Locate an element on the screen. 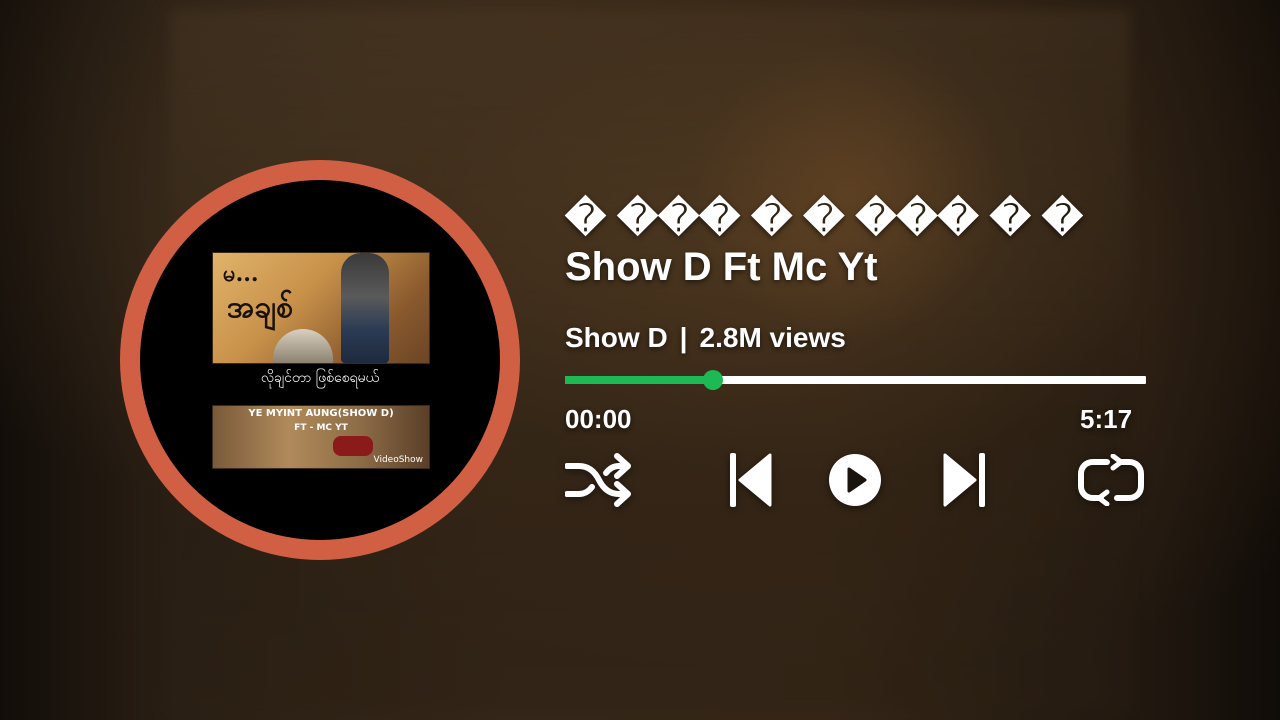  album-art-watermark: VideoShow is located at coordinates (398, 460).